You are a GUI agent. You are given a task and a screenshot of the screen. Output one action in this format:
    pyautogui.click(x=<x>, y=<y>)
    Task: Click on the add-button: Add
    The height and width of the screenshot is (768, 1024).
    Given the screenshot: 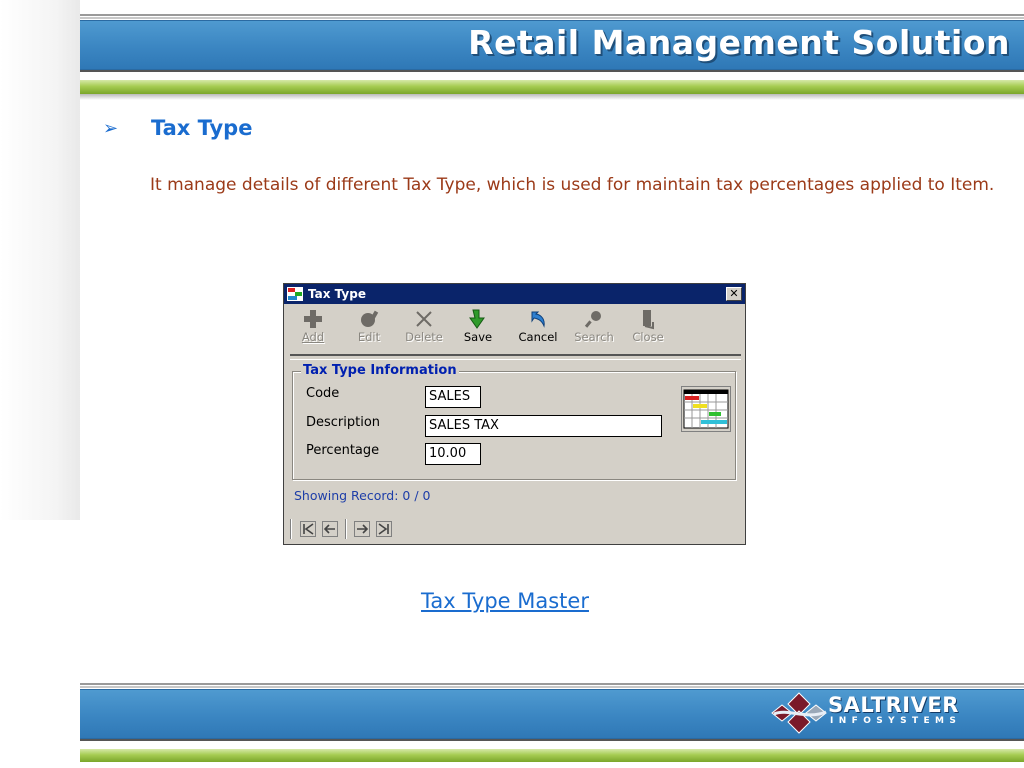 What is the action you would take?
    pyautogui.click(x=313, y=328)
    